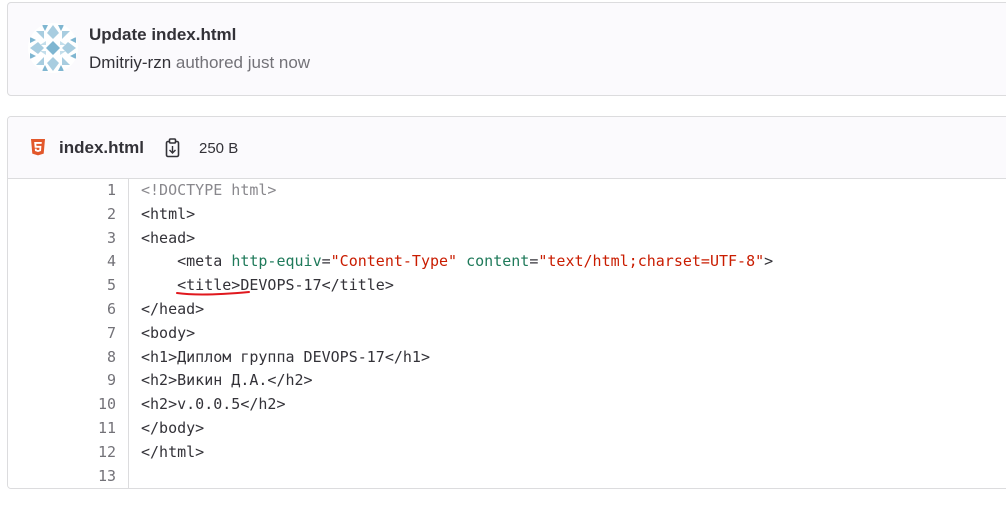 The height and width of the screenshot is (526, 1006). I want to click on line-number: 13, so click(96, 476).